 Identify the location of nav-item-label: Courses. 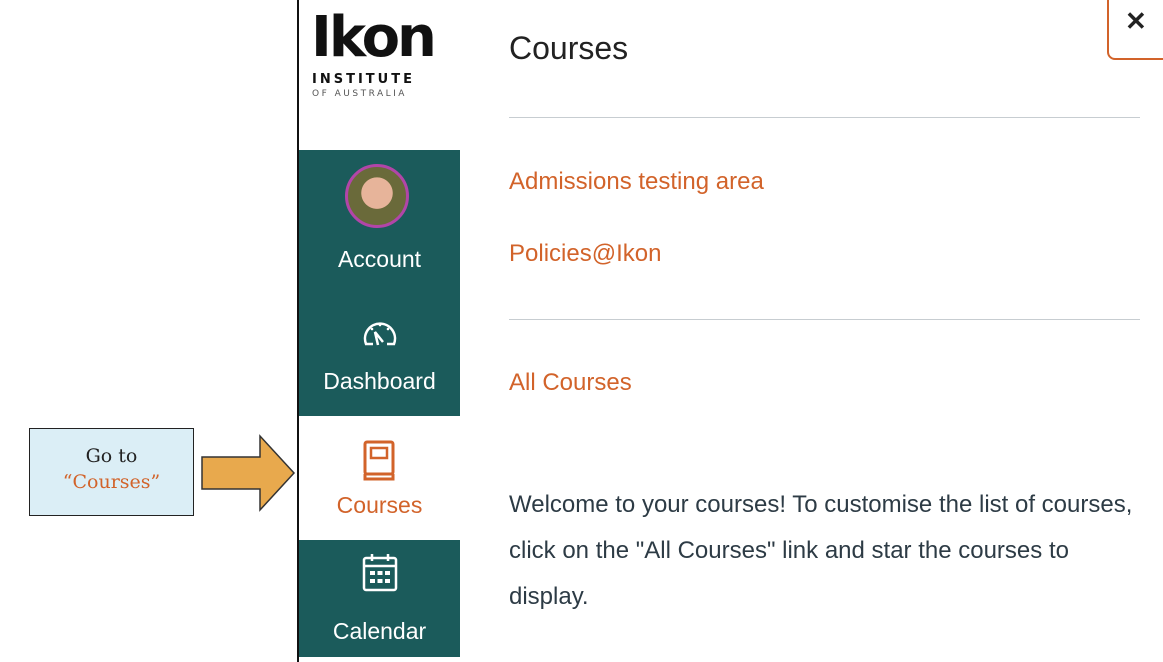
(379, 505).